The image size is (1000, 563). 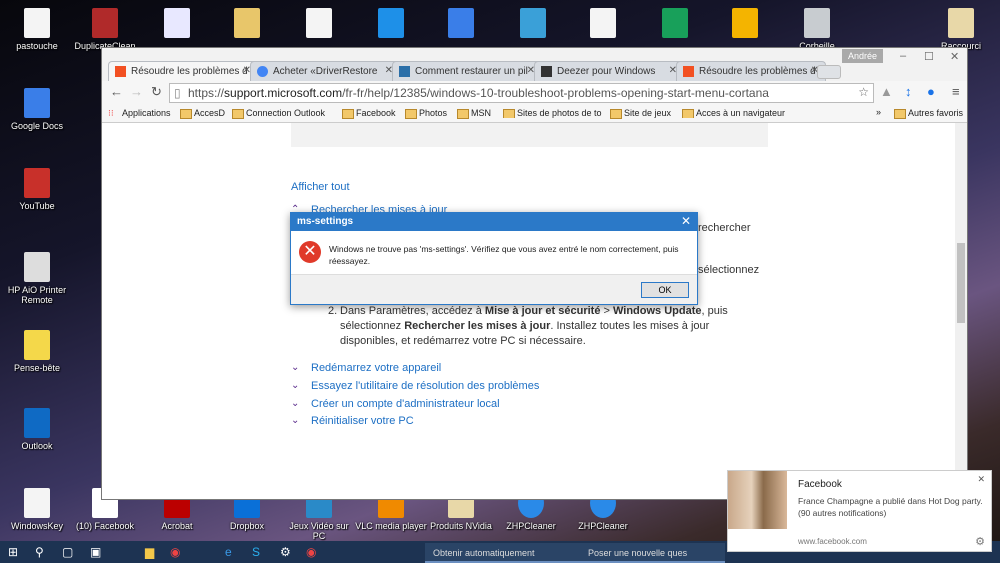 I want to click on desktop-icon: YouTube, so click(x=37, y=189).